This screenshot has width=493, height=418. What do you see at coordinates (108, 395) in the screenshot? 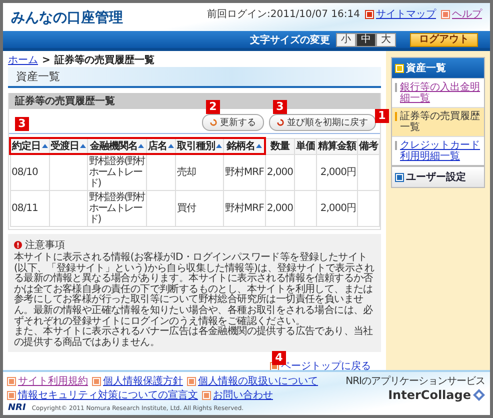
I see `footer-link: 情報セキュリティ対策についての宣言文` at bounding box center [108, 395].